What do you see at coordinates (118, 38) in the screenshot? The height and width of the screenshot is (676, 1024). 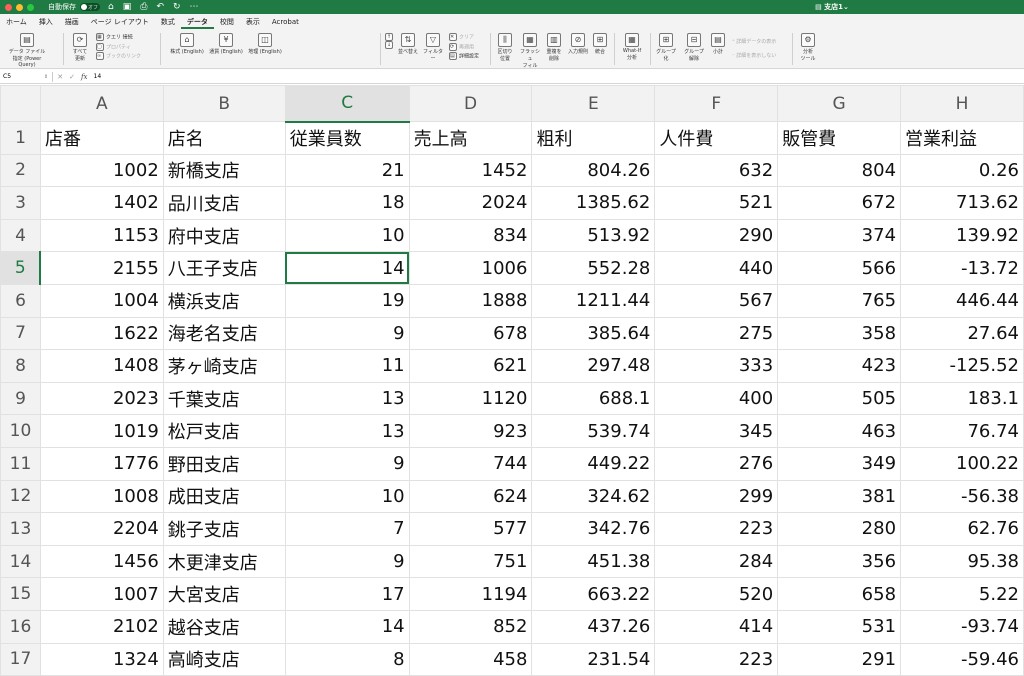 I see `queries-connections-button: ▦ クエリ 接続` at bounding box center [118, 38].